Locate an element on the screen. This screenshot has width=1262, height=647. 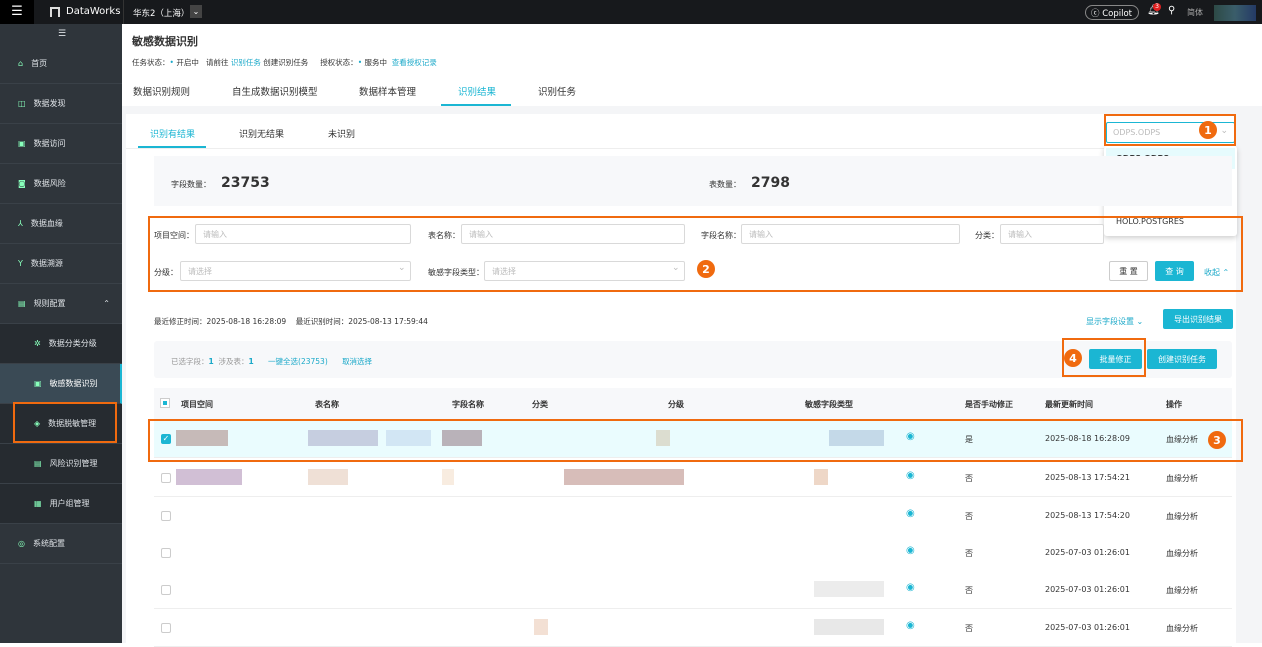
annotation-marker-3: 3 is located at coordinates (1217, 440).